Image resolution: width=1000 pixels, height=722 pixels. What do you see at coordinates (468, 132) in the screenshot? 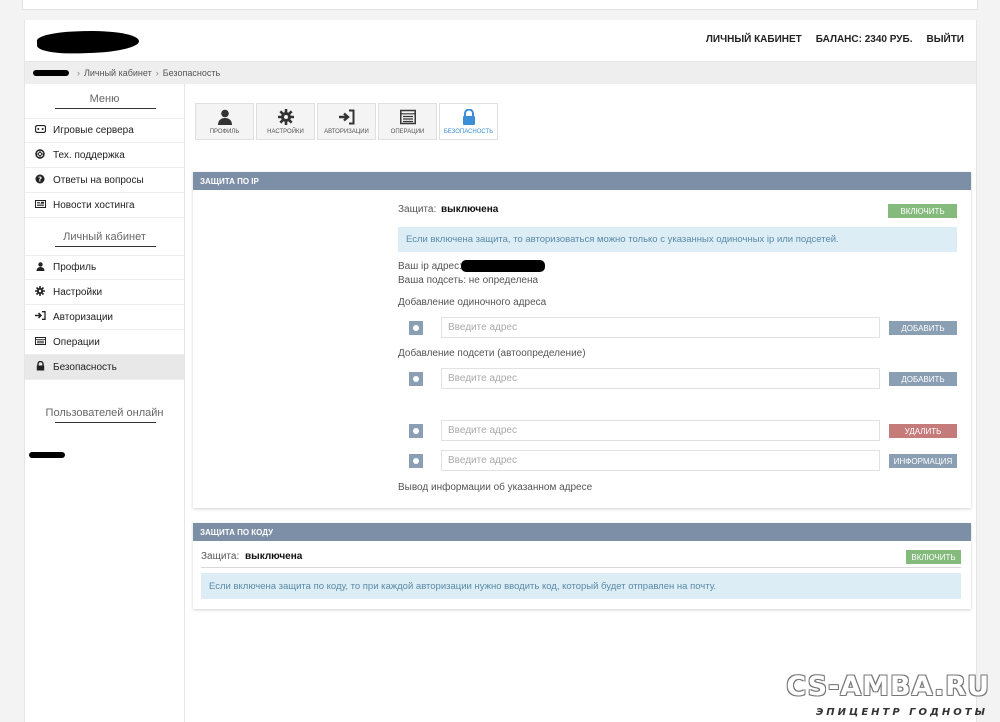
I see `tab-label: БЕЗОПАСНОСТЬ` at bounding box center [468, 132].